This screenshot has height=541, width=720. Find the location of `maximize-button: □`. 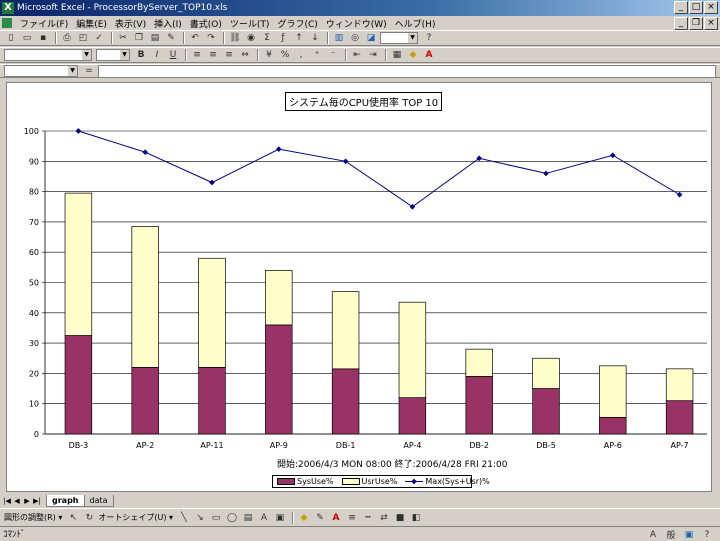

maximize-button: □ is located at coordinates (696, 7).